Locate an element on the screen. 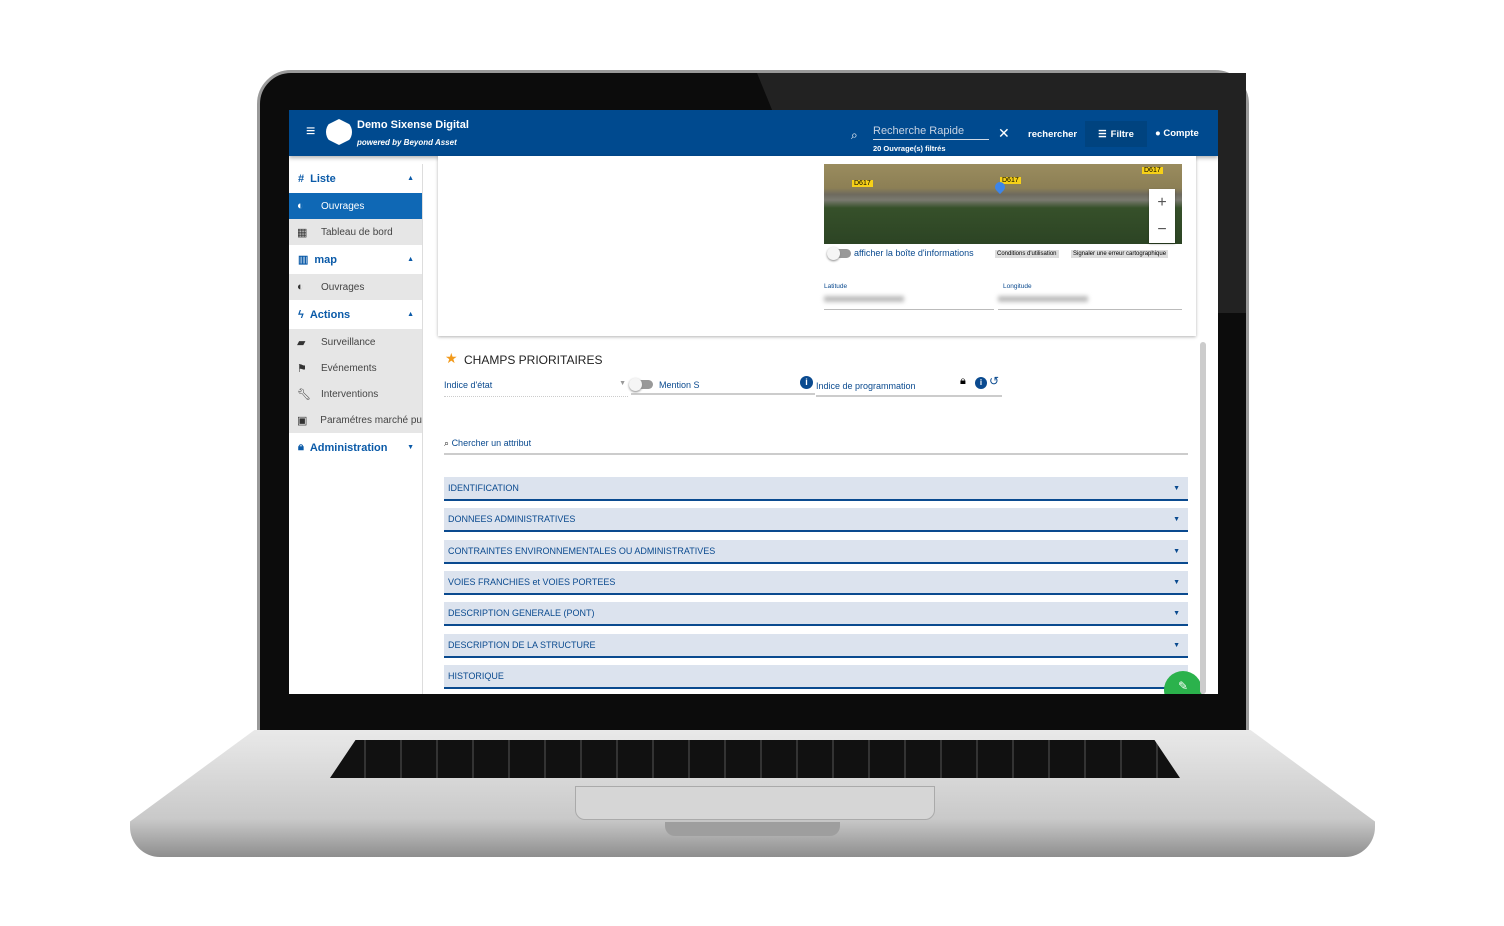 This screenshot has height=926, width=1504. mention-s-toggle: Mention S is located at coordinates (722, 385).